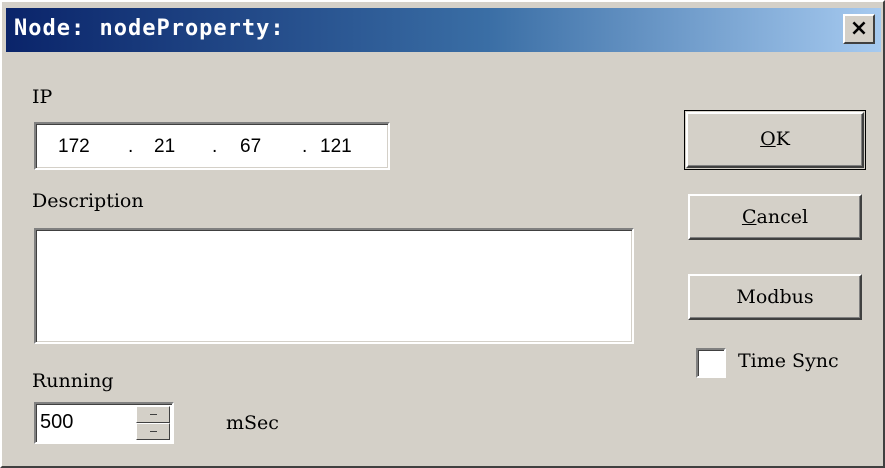 The width and height of the screenshot is (885, 468). I want to click on ip-octet-3: 67, so click(250, 147).